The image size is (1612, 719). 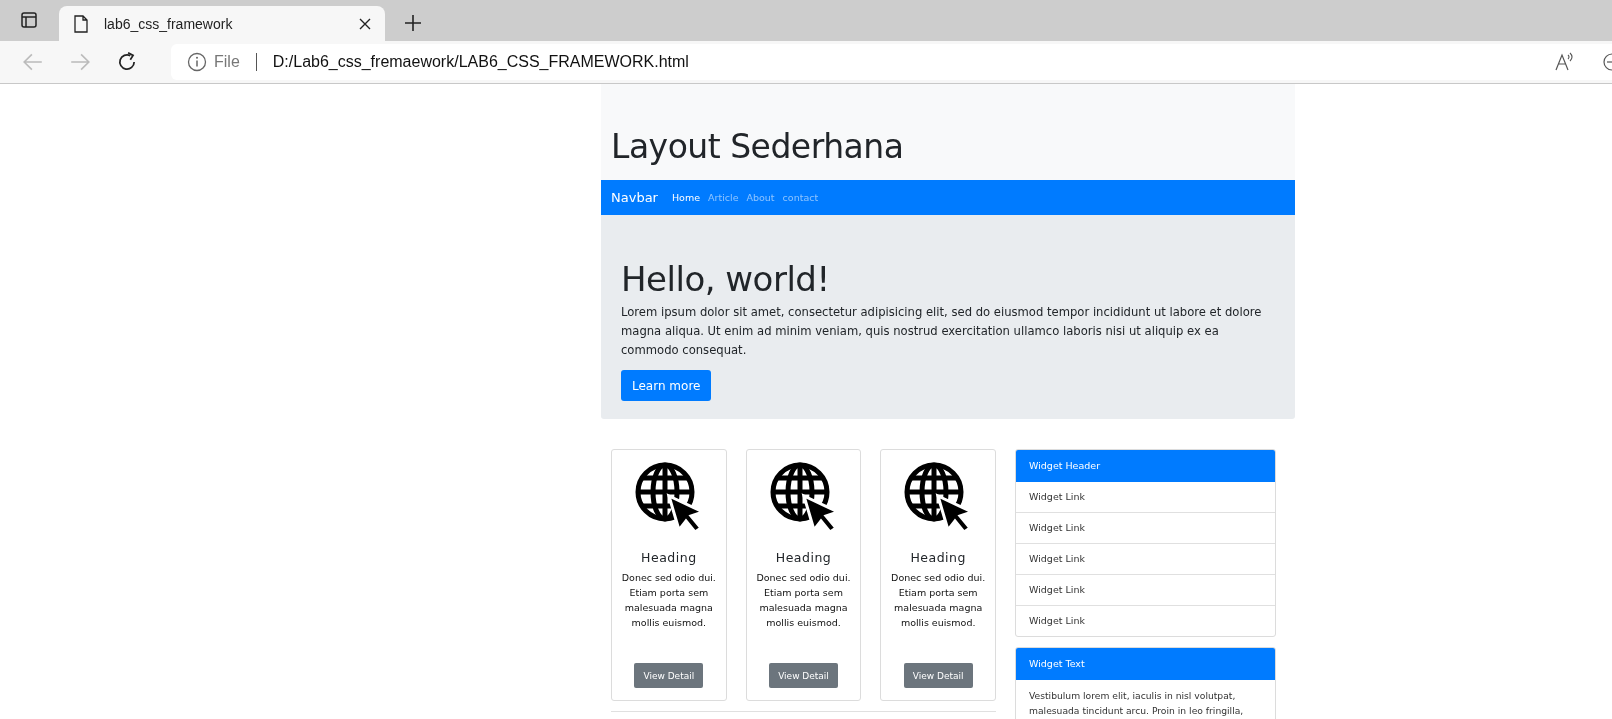 What do you see at coordinates (942, 331) in the screenshot?
I see `jumbotron-text: Lorem ipsum dolor sit amet, consectetur adipisicing elit, sed do eiusmod tempor incididunt ut labore et dolore magna aliqua. Ut enim ad minim veniam, quis nostrud exercitation ullamco laboris nisi ut aliquip ex ea commodo consequat.` at bounding box center [942, 331].